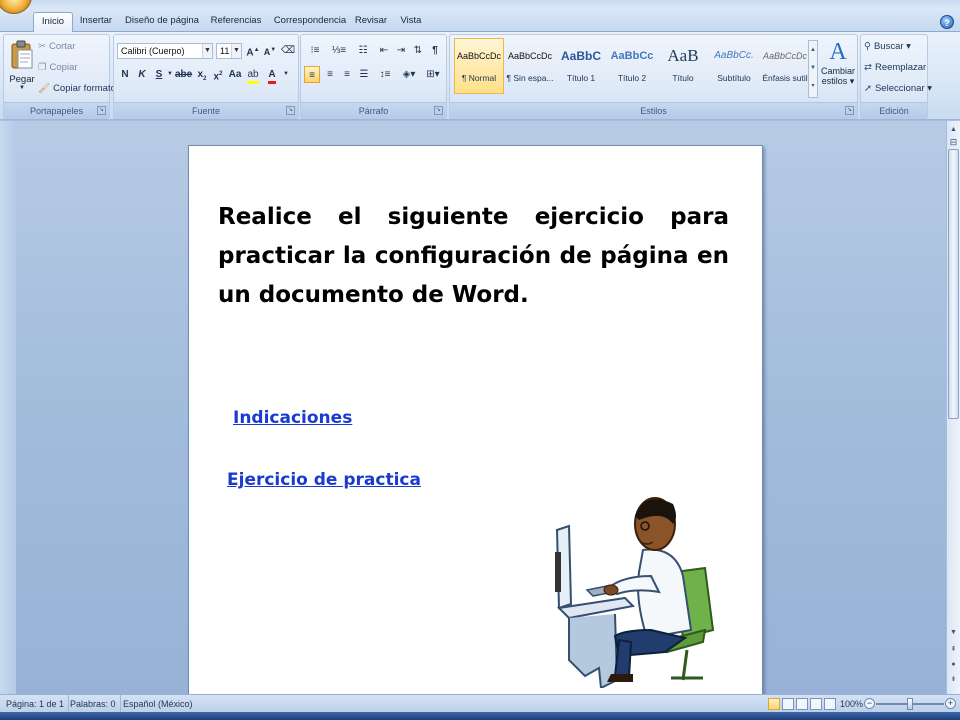 Image resolution: width=960 pixels, height=720 pixels. I want to click on person-at-computer-clipart, so click(635, 592).